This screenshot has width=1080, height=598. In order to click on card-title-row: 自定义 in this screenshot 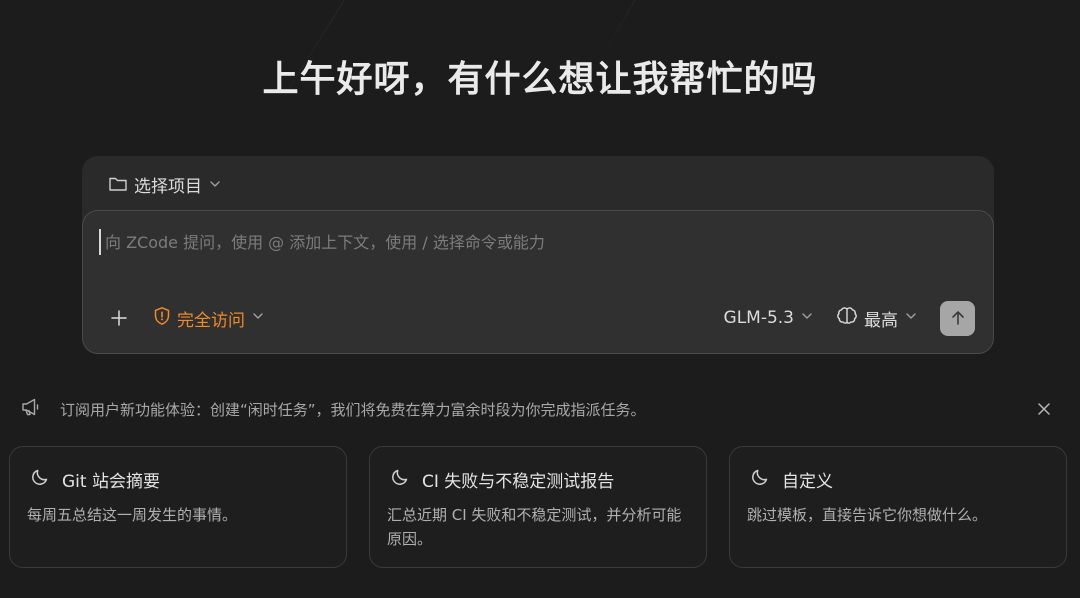, I will do `click(791, 479)`.